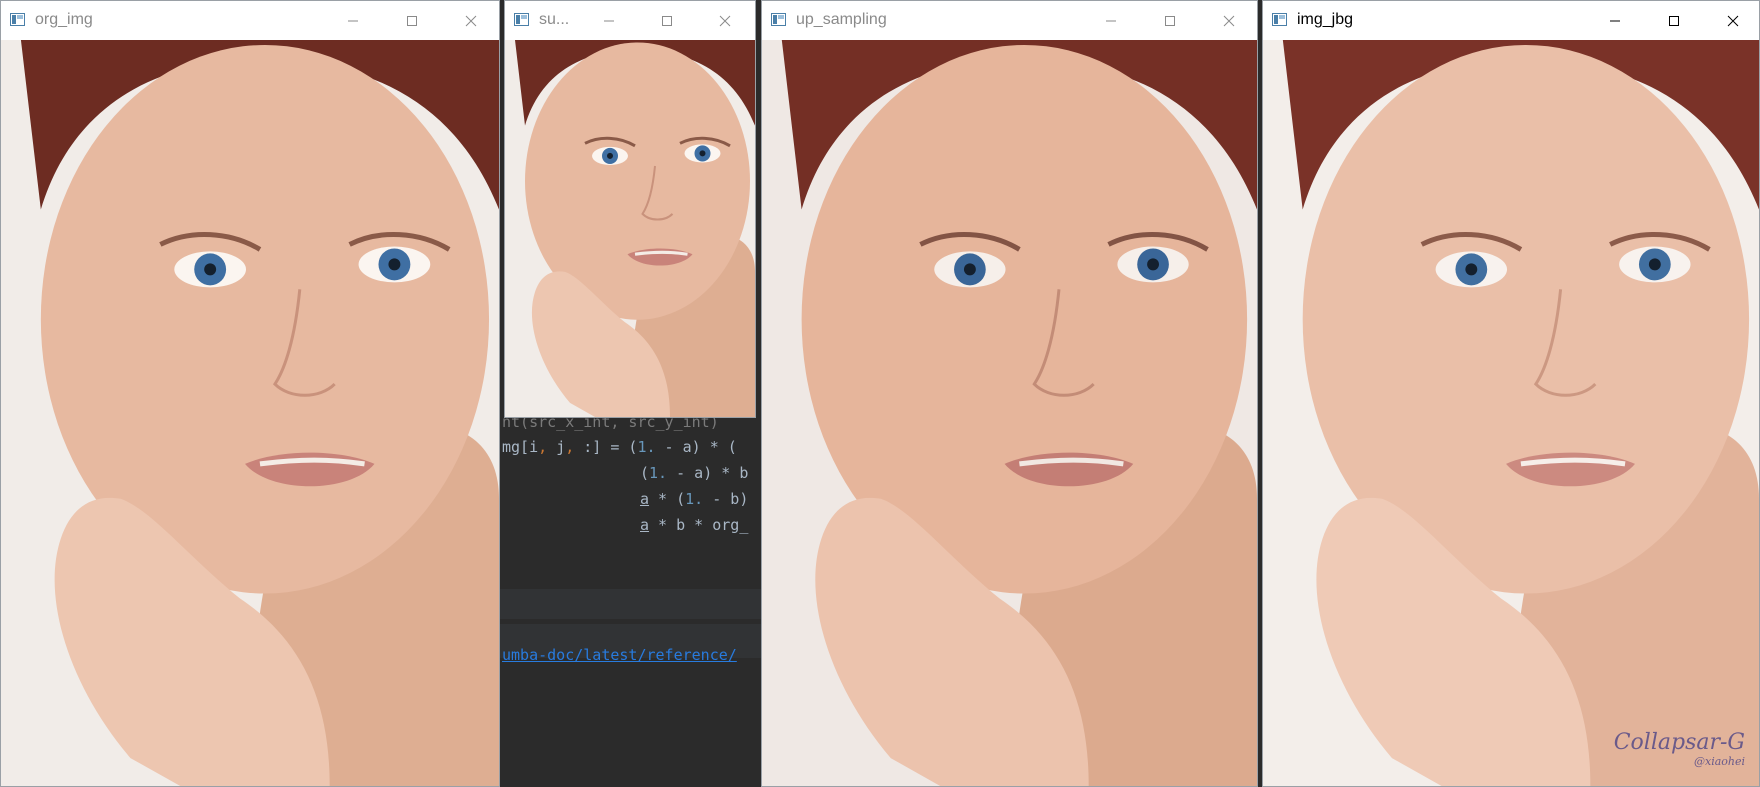 The image size is (1760, 787). Describe the element at coordinates (64, 19) in the screenshot. I see `window-title: org_img` at that location.